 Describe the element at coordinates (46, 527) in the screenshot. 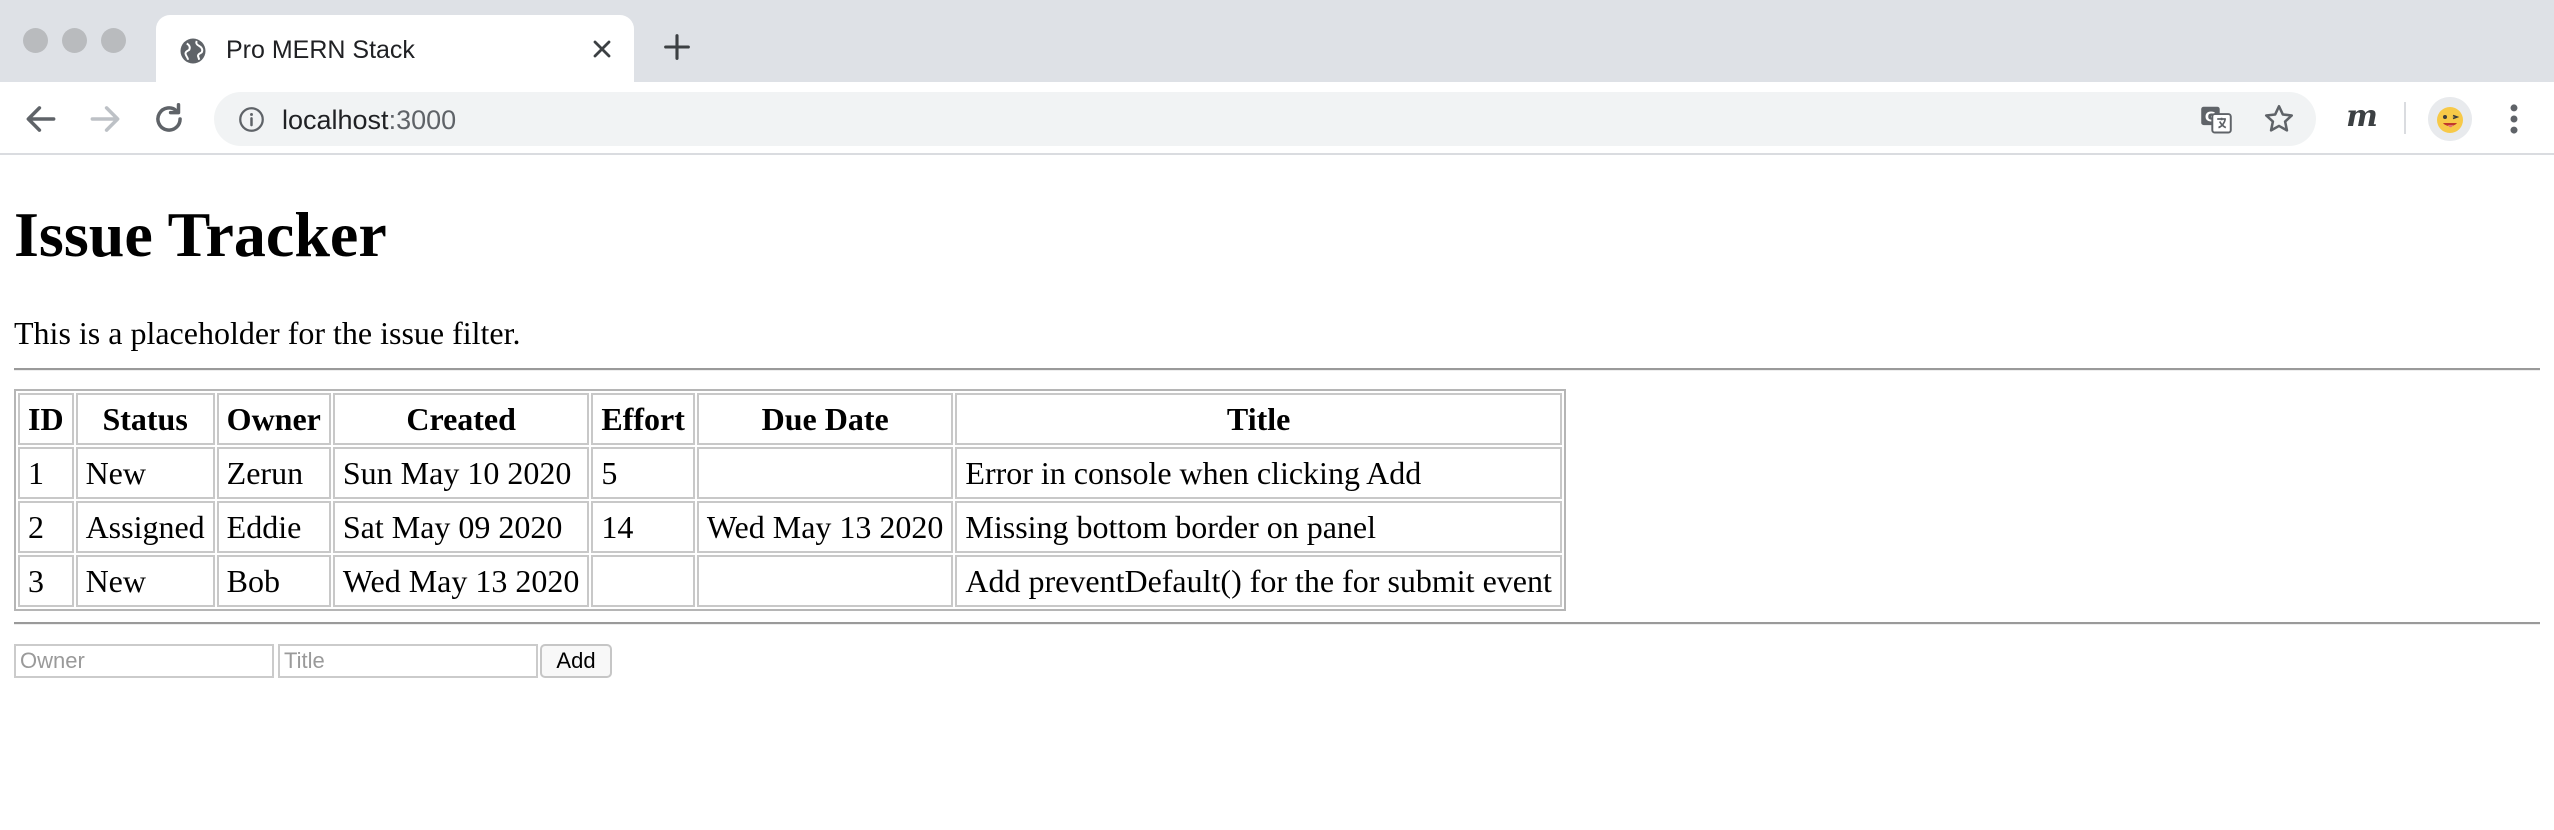

I see `cell-id: 2` at that location.